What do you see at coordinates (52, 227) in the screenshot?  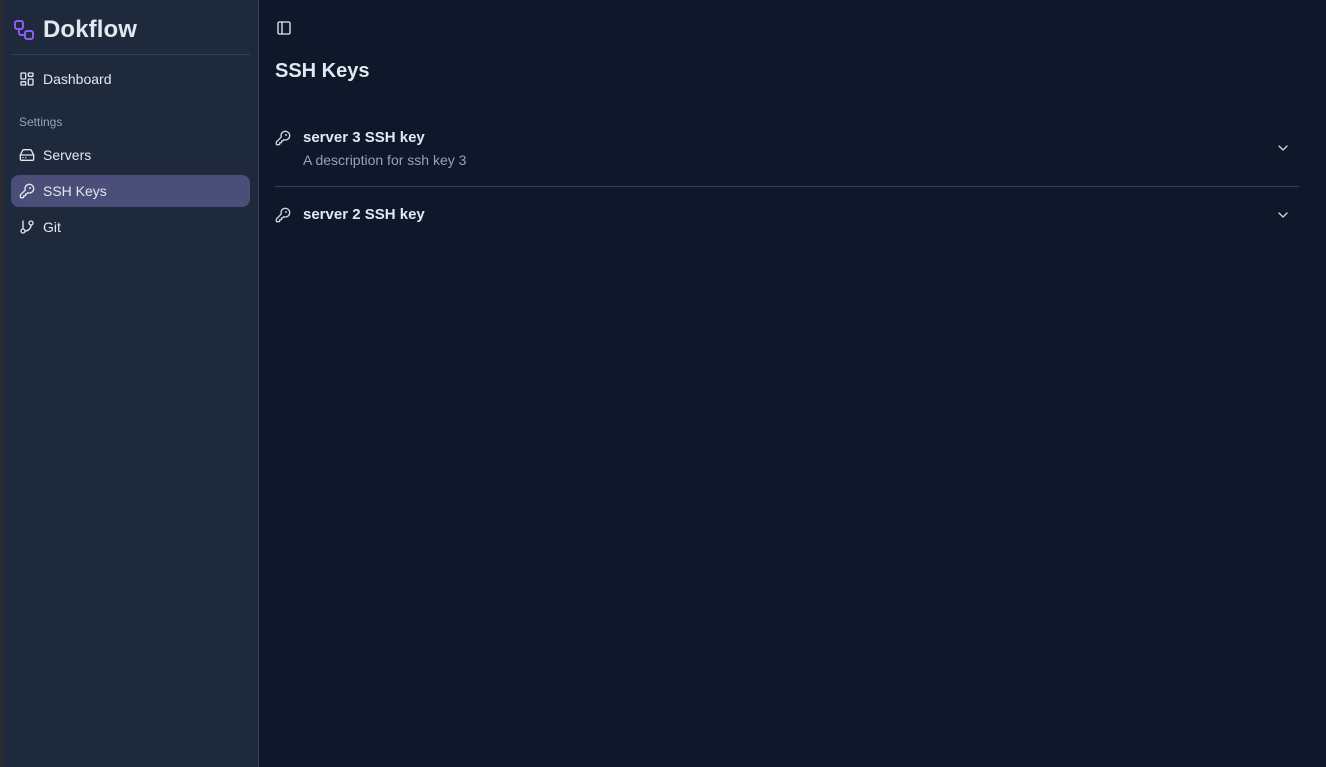 I see `sidebar-item-label: Git` at bounding box center [52, 227].